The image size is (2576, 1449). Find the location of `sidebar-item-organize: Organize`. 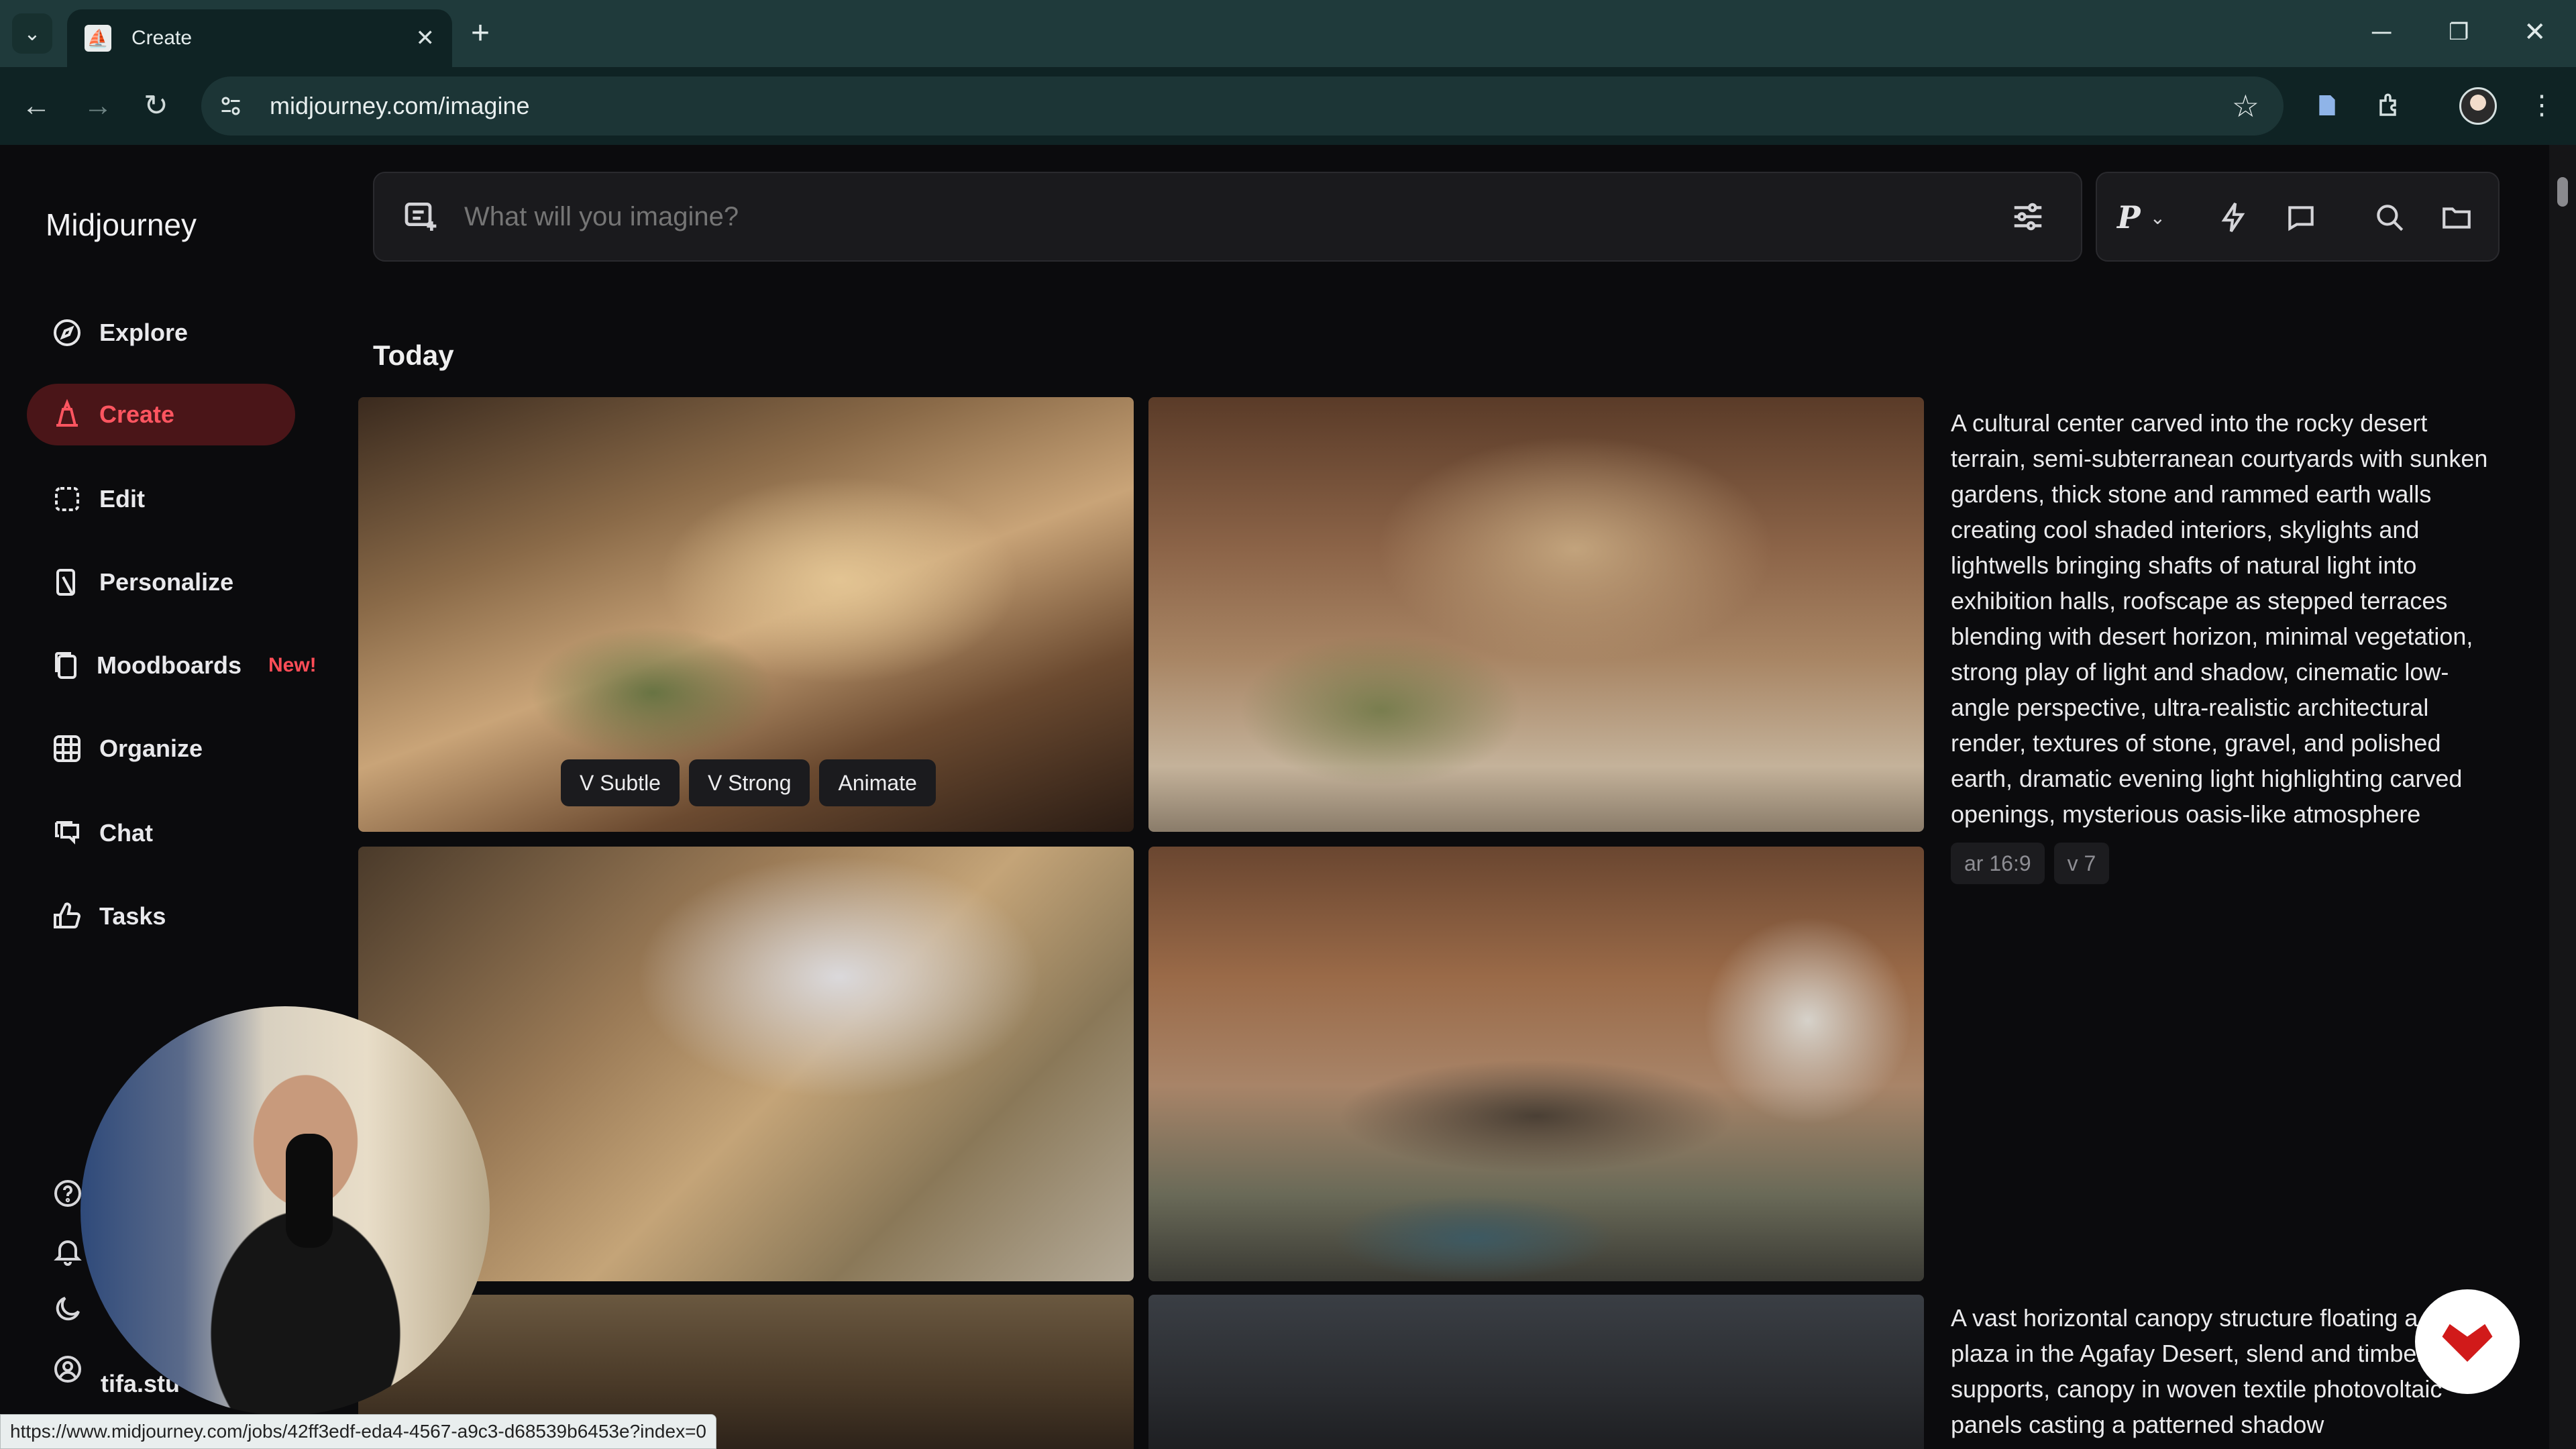

sidebar-item-organize: Organize is located at coordinates (161, 749).